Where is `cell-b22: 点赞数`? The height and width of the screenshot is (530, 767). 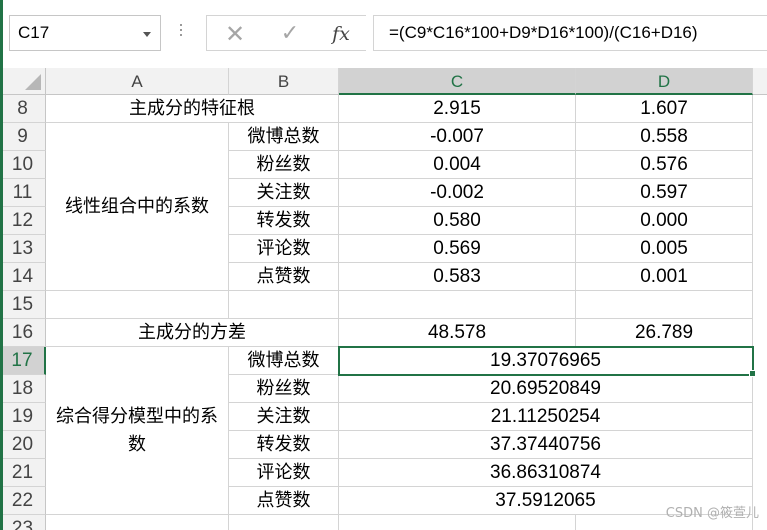
cell-b22: 点赞数 is located at coordinates (284, 501).